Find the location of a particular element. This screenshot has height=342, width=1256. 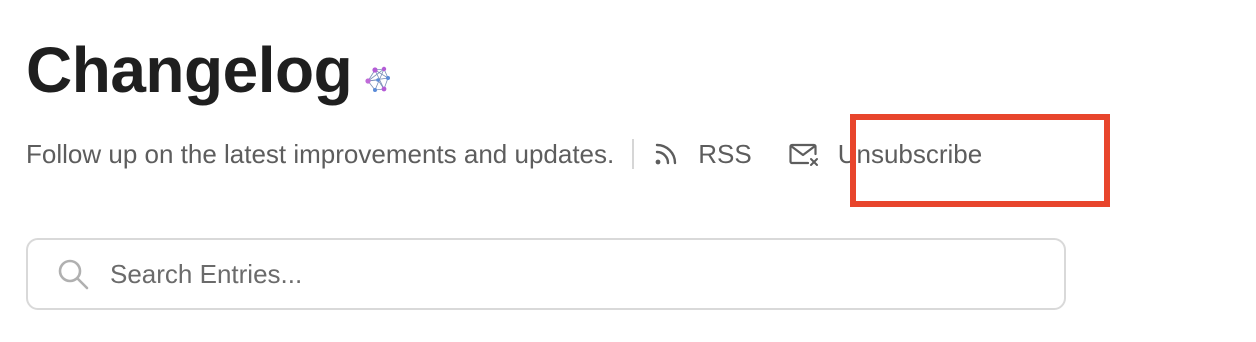

title-row: Changelog is located at coordinates (209, 70).